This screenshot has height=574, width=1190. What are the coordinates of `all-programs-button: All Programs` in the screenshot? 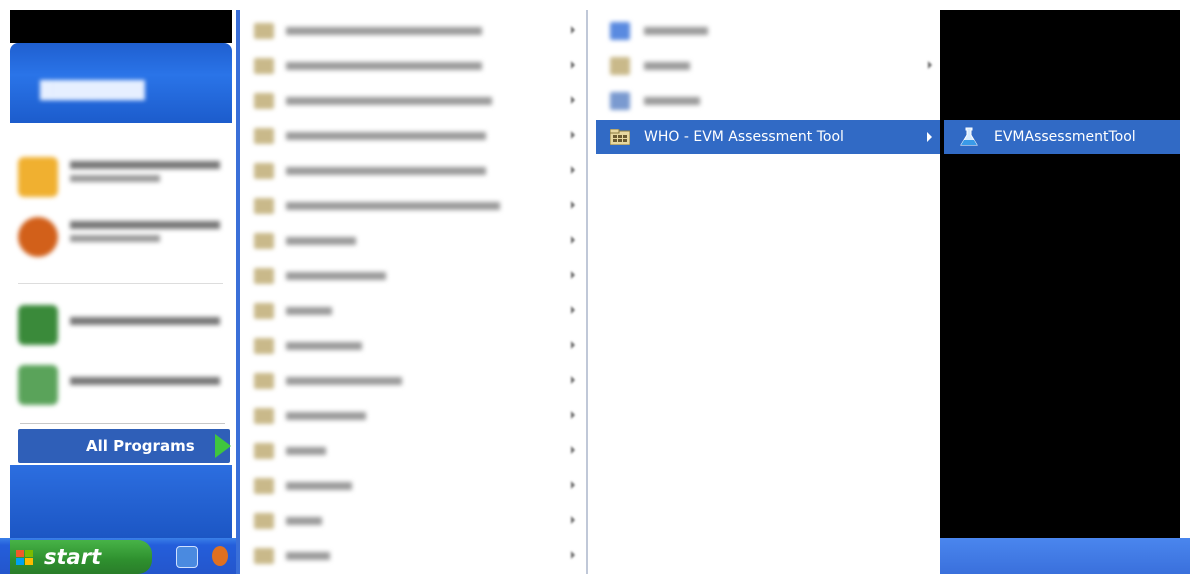 It's located at (124, 446).